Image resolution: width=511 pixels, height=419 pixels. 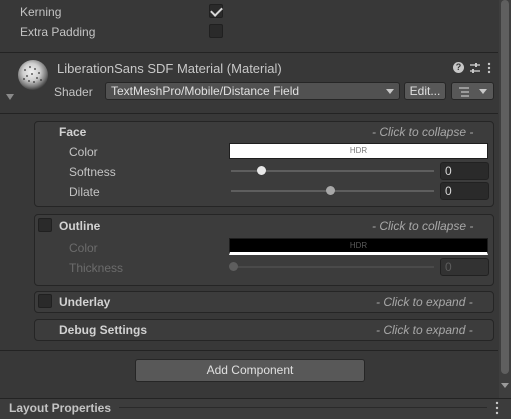 I want to click on debug-expand-hint: - Click to expand -, so click(x=424, y=330).